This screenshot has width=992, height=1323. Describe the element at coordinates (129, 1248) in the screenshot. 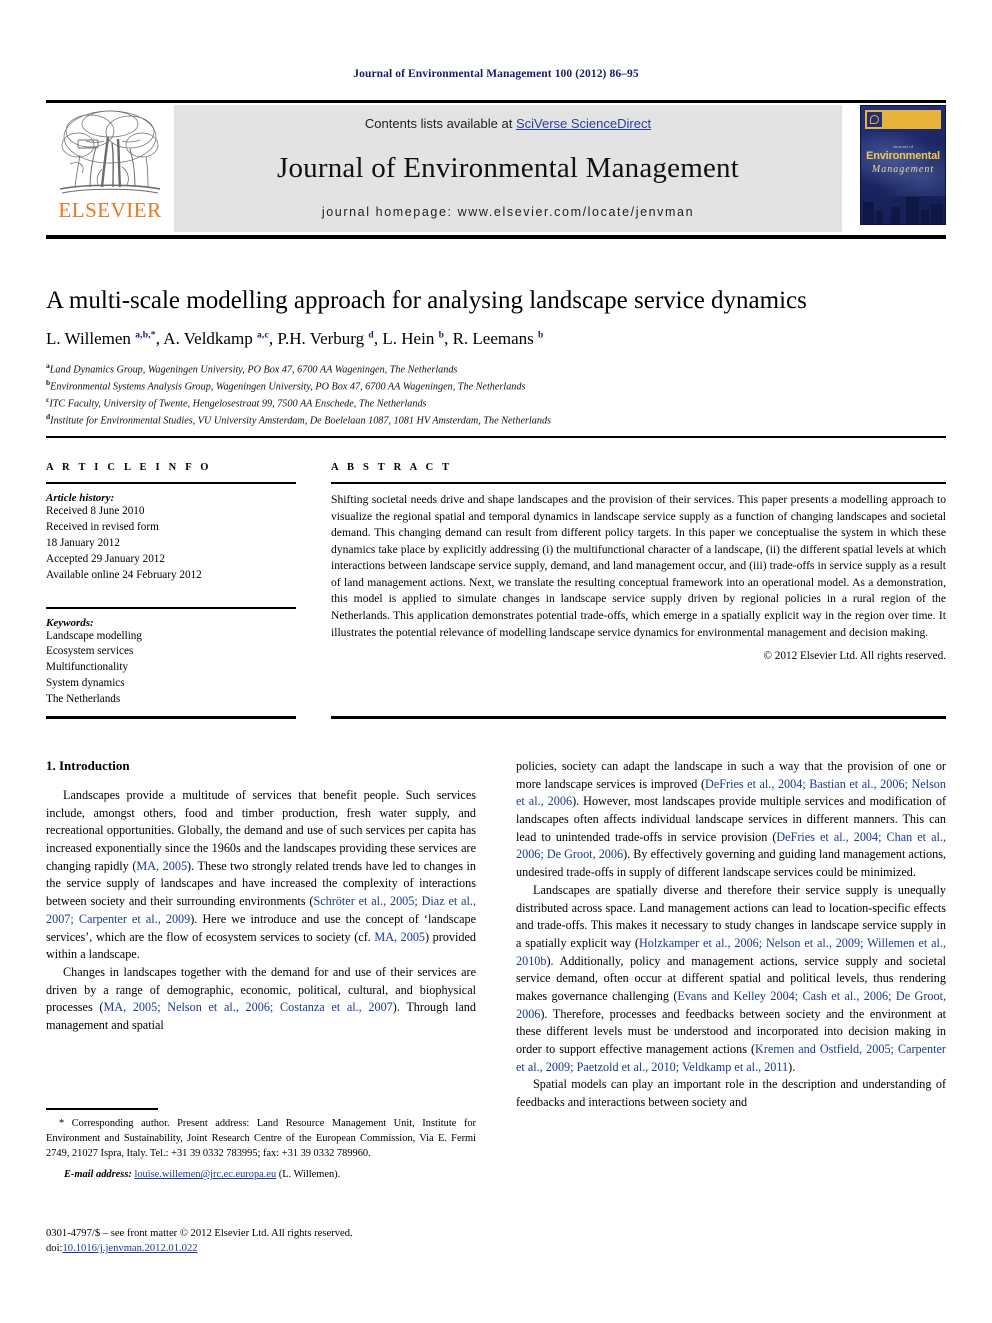

I see `doi-link: 10.1016/j.jenvman.2012.01.022` at that location.